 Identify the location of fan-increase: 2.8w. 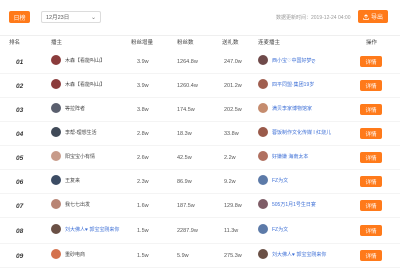
(143, 134).